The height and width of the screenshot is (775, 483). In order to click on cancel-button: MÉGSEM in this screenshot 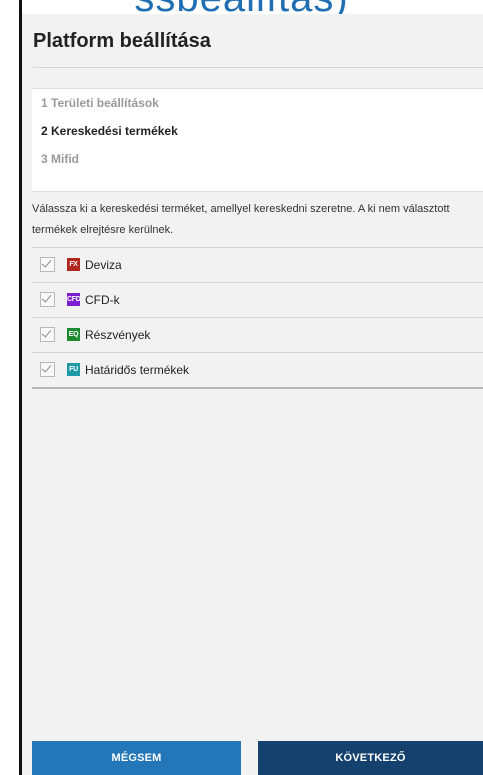, I will do `click(136, 758)`.